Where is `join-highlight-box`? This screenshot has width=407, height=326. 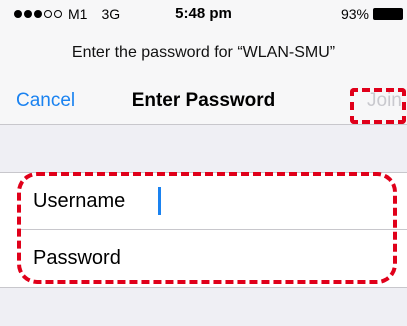
join-highlight-box is located at coordinates (378, 106).